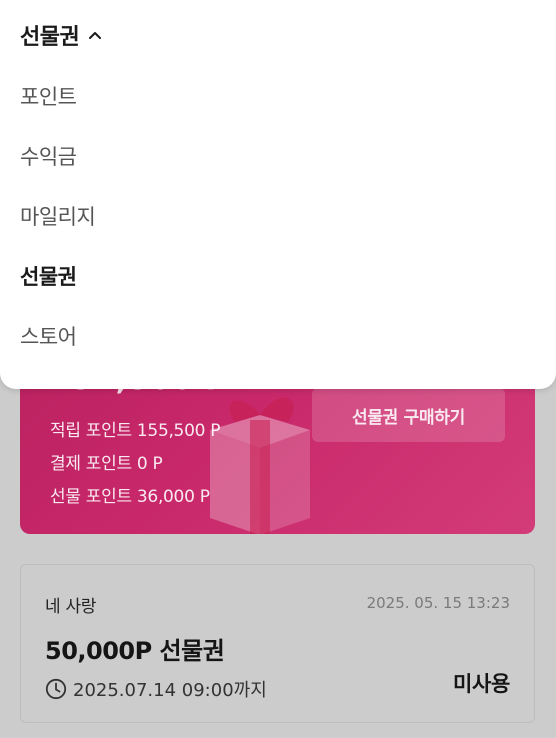 The width and height of the screenshot is (556, 738). I want to click on dropdown-item-mileage: 마일리지, so click(170, 216).